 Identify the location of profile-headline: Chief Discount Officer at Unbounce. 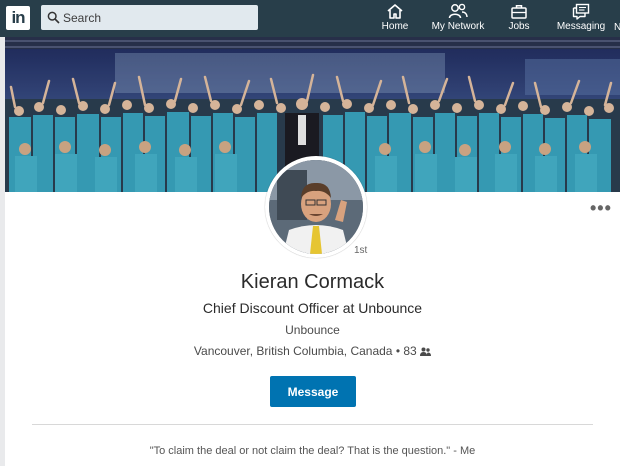
(312, 308).